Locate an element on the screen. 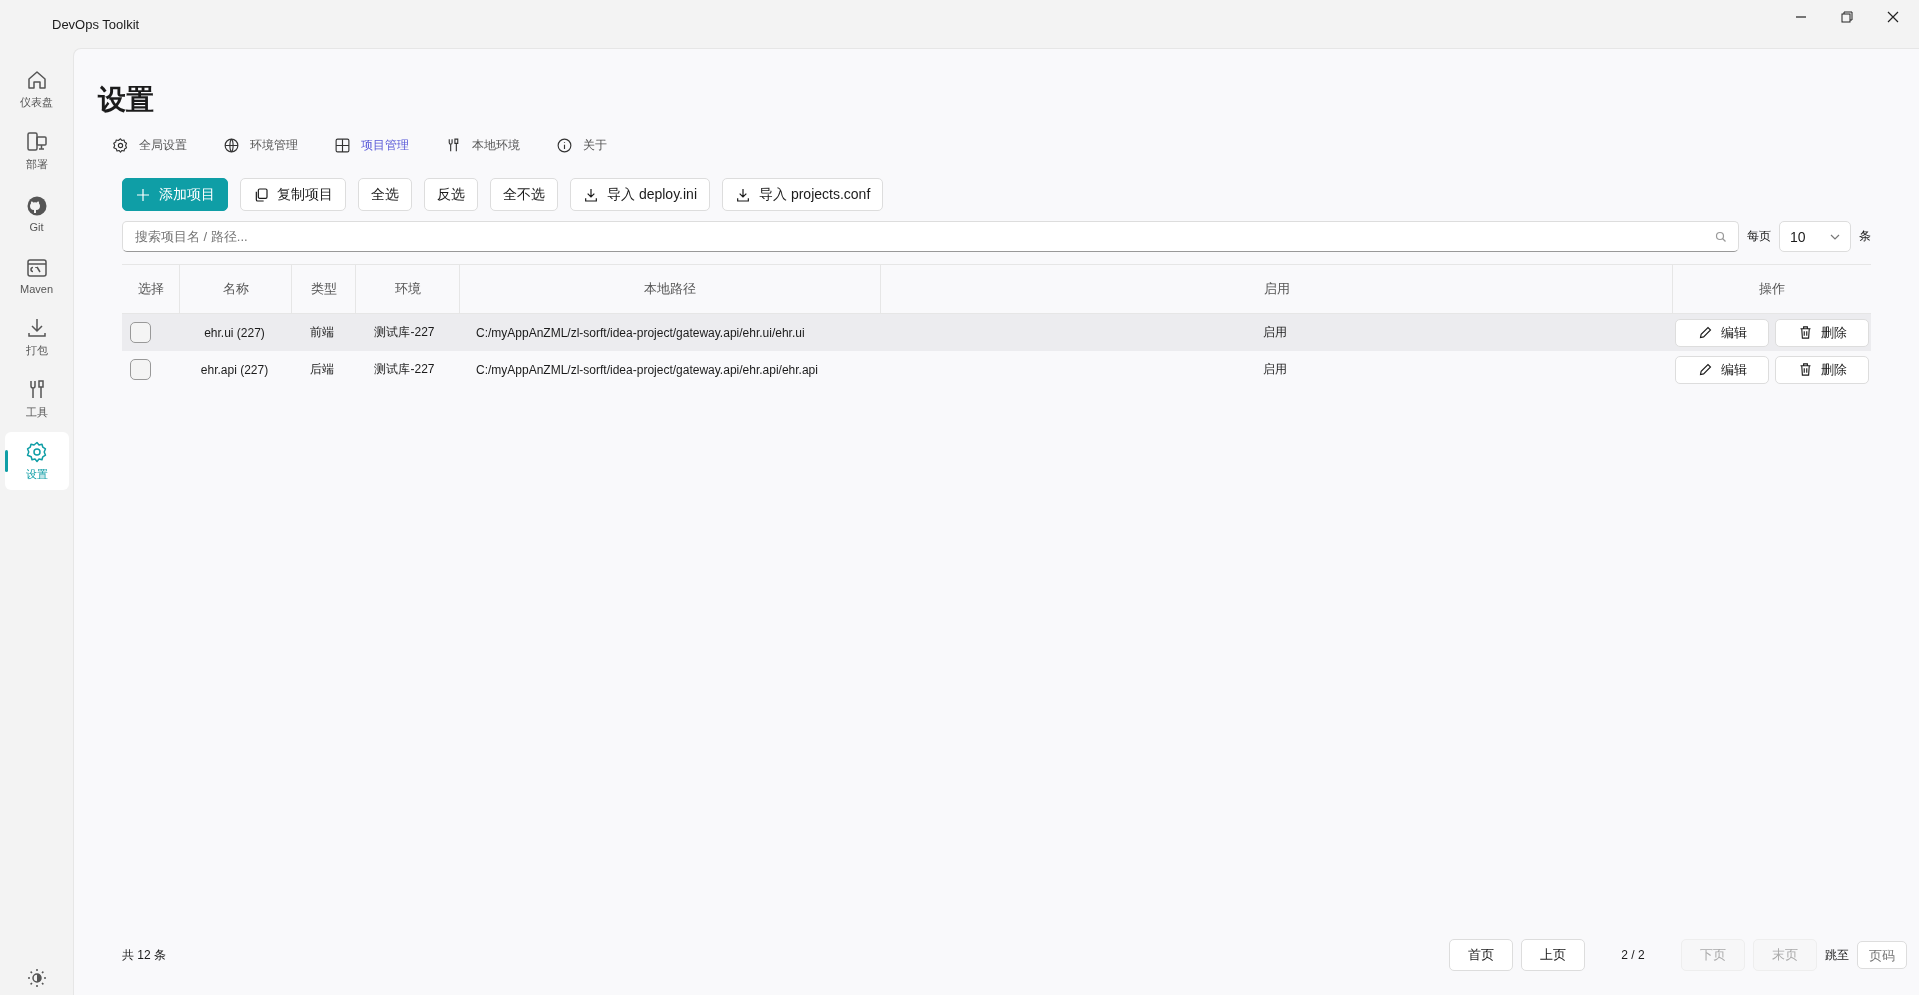 The width and height of the screenshot is (1919, 995). toolbar-button: 导入 deploy.ini is located at coordinates (640, 194).